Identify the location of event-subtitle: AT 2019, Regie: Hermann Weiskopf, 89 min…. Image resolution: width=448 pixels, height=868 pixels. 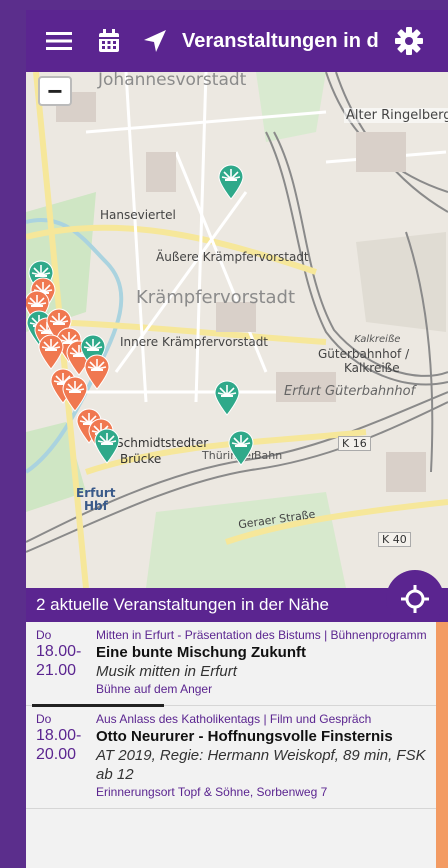
(261, 765).